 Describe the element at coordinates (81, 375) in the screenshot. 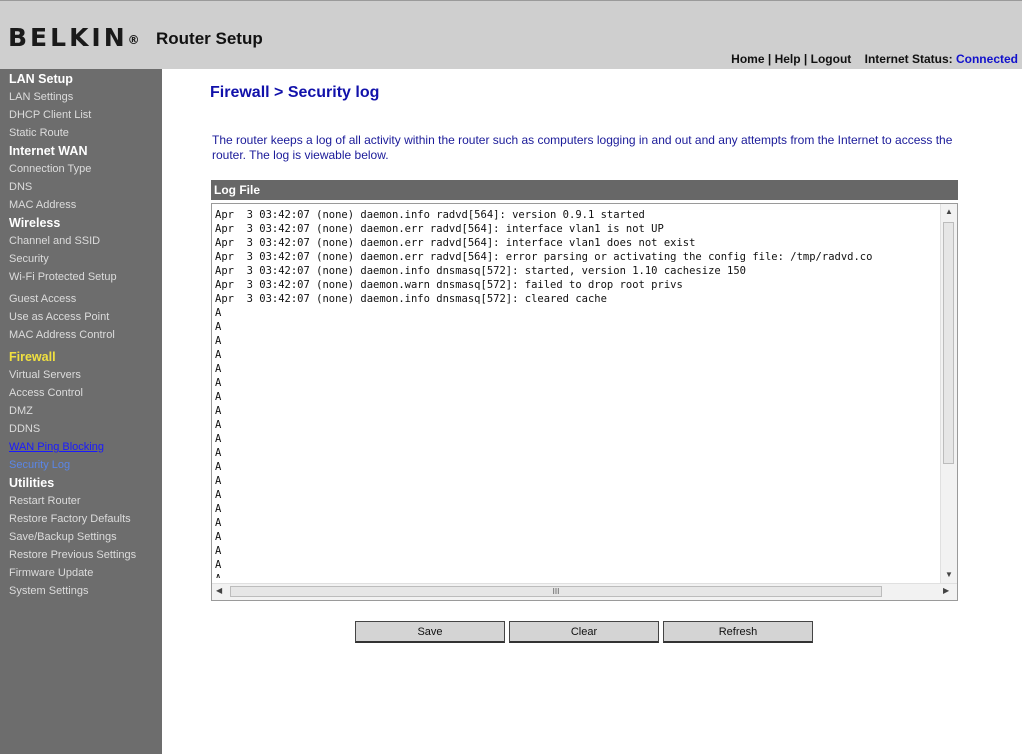

I see `sidebar-item-virtual-servers: Virtual Servers` at that location.